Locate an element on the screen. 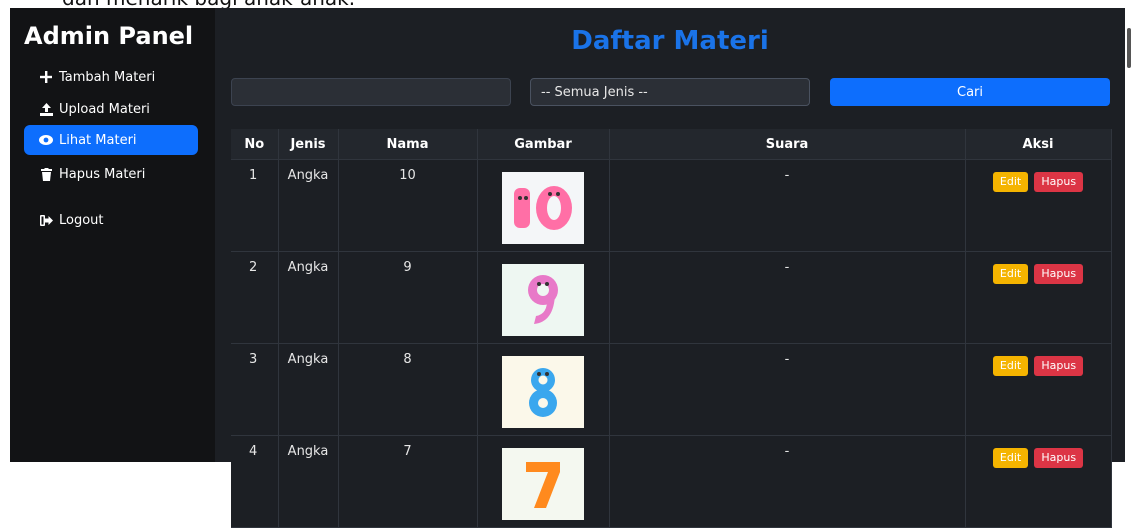 The width and height of the screenshot is (1132, 528). trash-icon is located at coordinates (46, 174).